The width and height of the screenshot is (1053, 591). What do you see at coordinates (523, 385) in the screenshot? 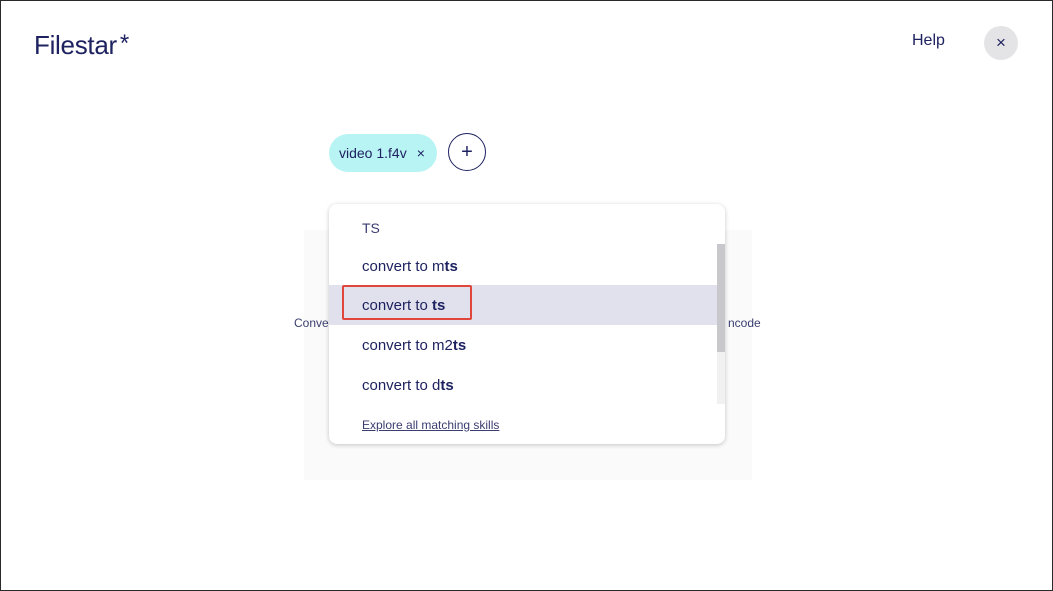
I see `dropdown-item-convert-to-dts: convert to d ts` at bounding box center [523, 385].